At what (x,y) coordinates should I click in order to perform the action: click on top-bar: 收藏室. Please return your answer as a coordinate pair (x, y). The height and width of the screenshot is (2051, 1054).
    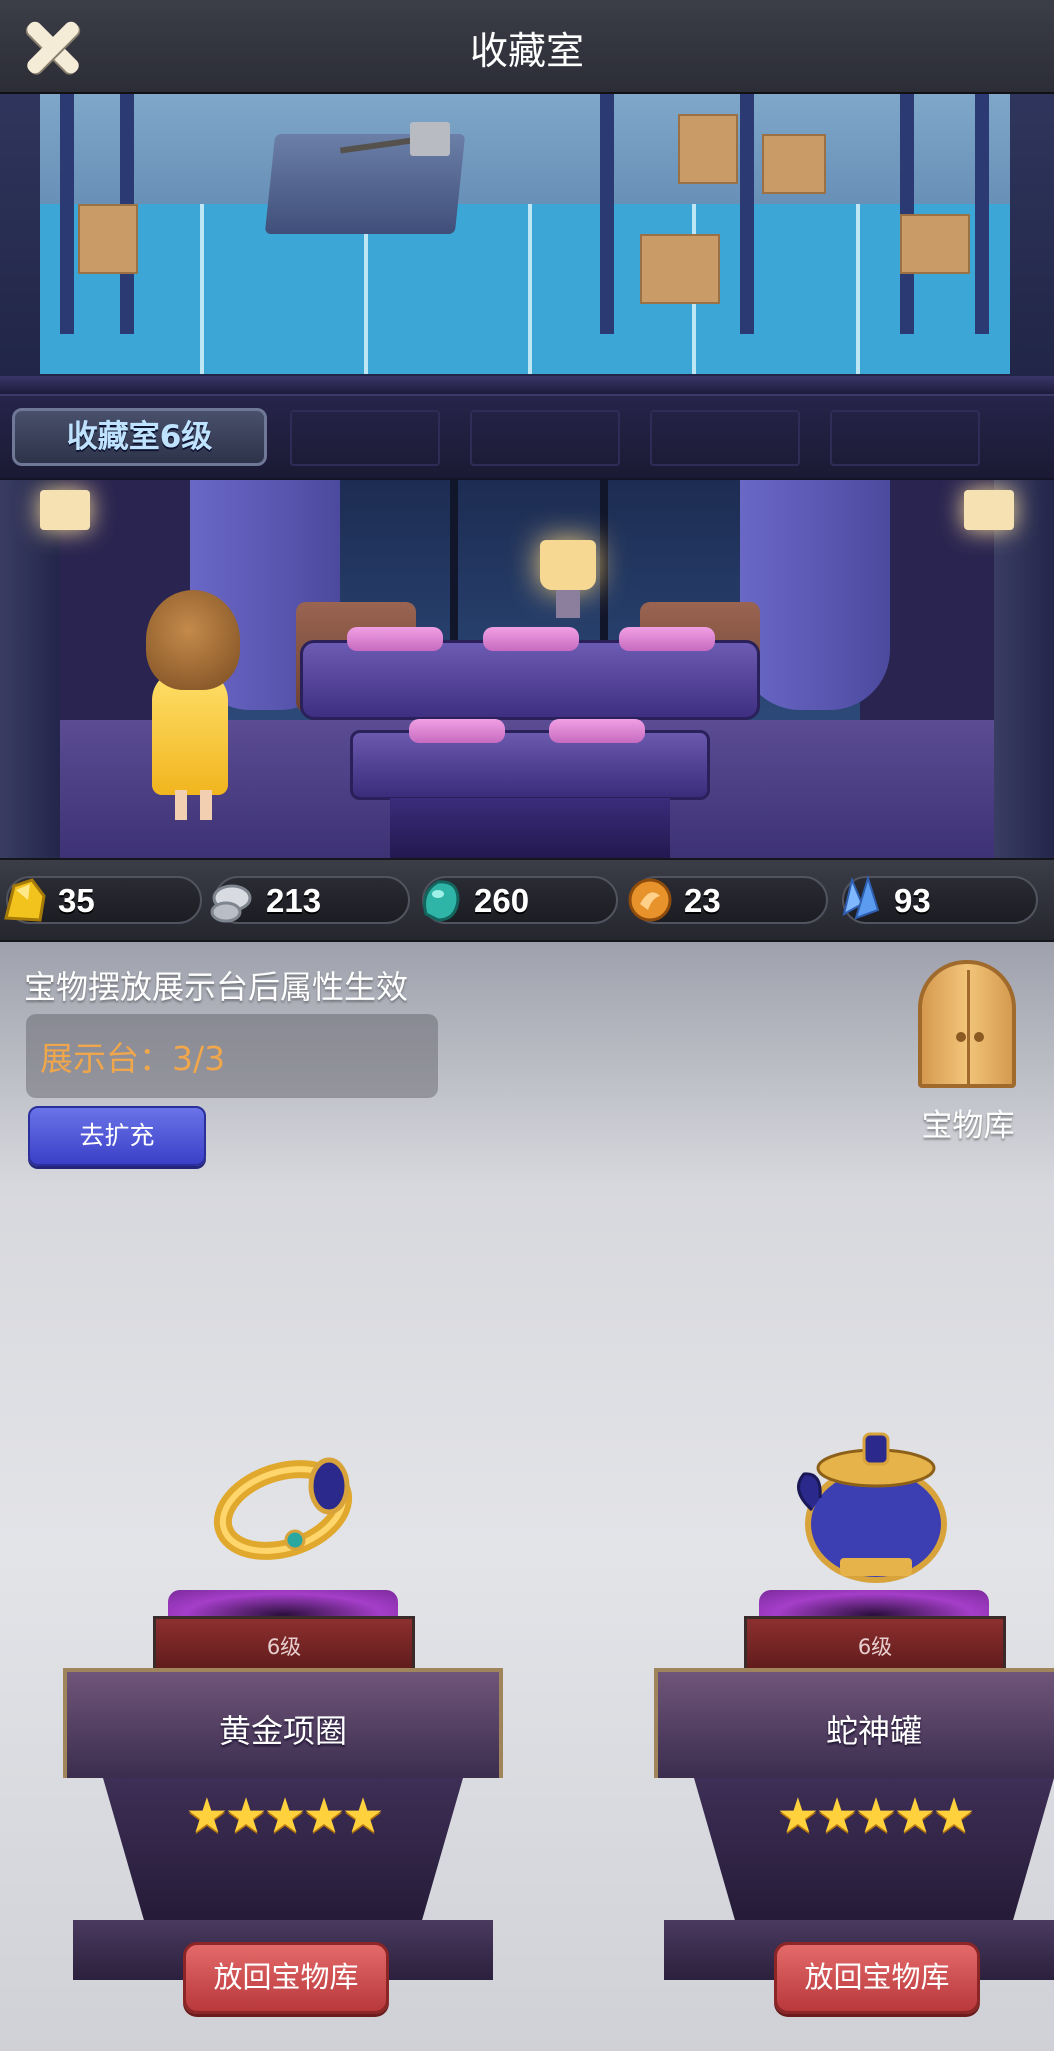
    Looking at the image, I should click on (527, 47).